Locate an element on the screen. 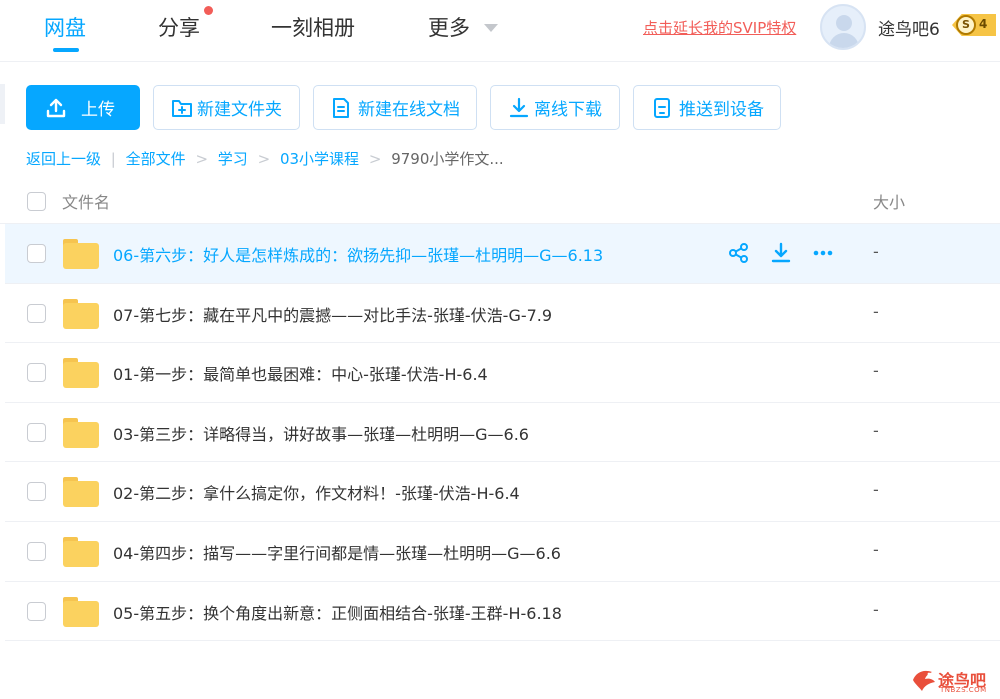  upload-button: 上传 is located at coordinates (83, 107).